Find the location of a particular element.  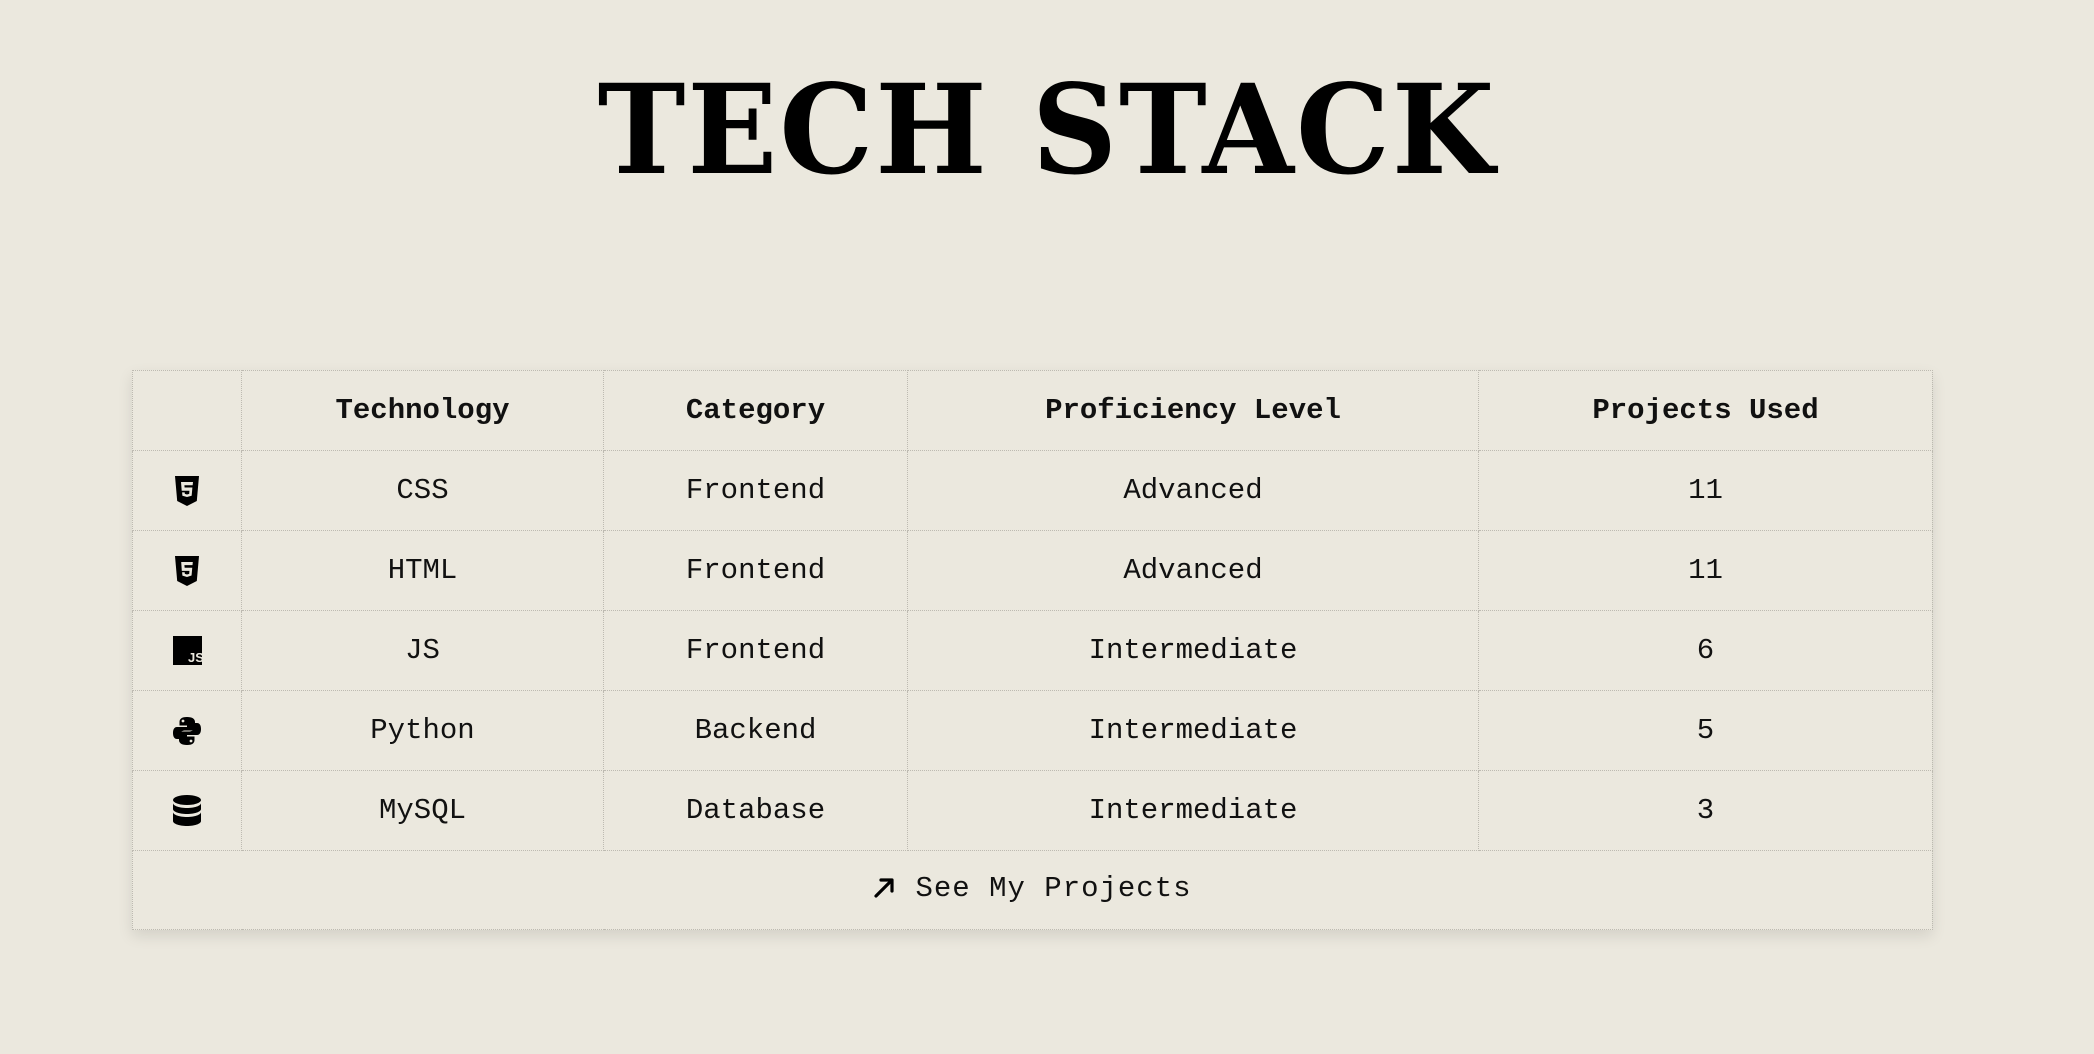

footer-cell: See My Projects is located at coordinates (1032, 890).